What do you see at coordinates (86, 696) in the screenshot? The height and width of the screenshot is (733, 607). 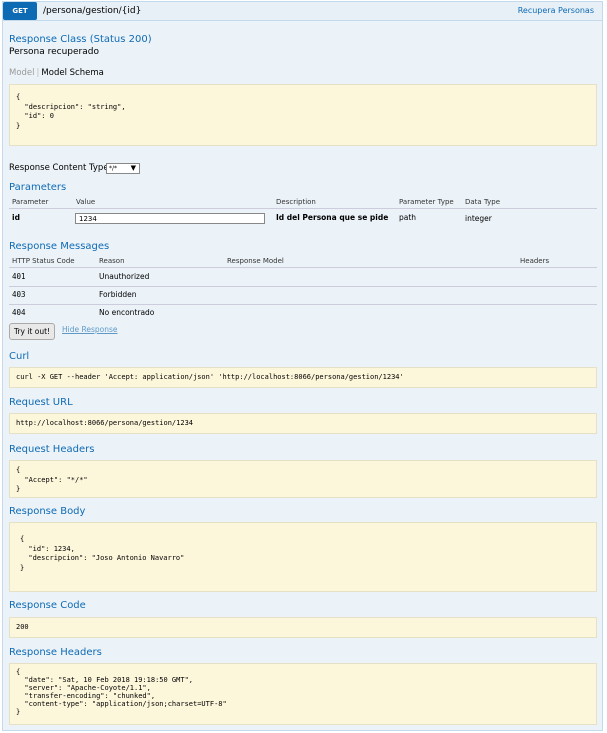 I see `response-header-line: "transfer-encoding": "chunked",` at bounding box center [86, 696].